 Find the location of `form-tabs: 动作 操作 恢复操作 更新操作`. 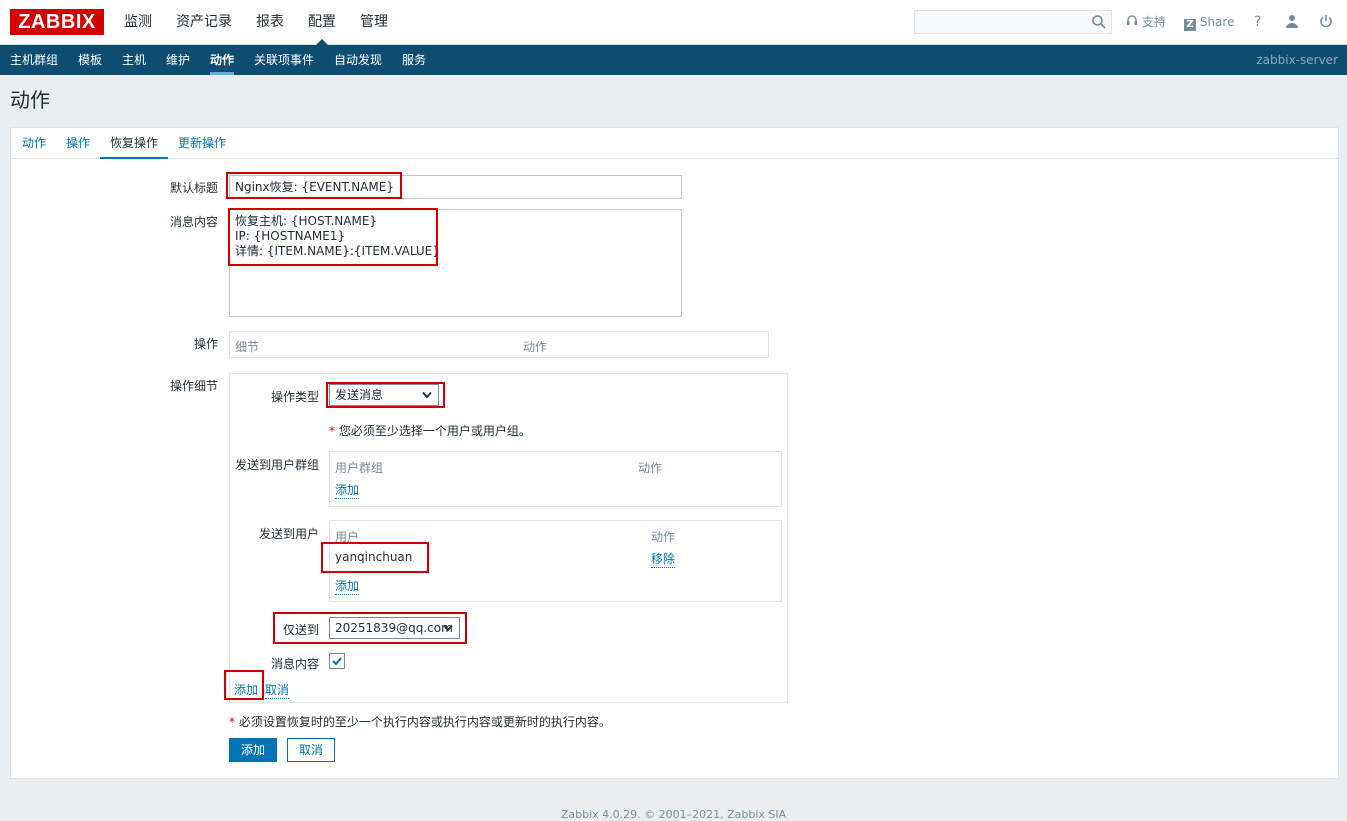

form-tabs: 动作 操作 恢复操作 更新操作 is located at coordinates (674, 143).